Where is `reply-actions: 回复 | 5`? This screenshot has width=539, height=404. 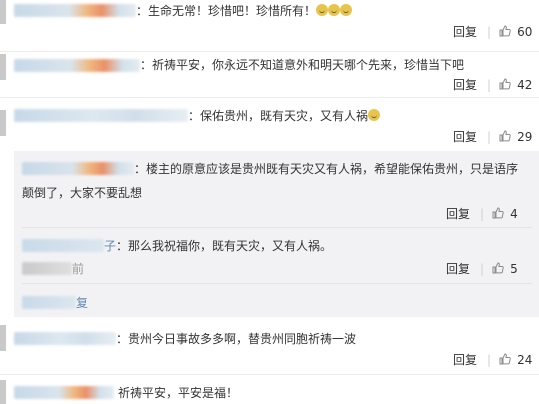
reply-actions: 回复 | 5 is located at coordinates (482, 269).